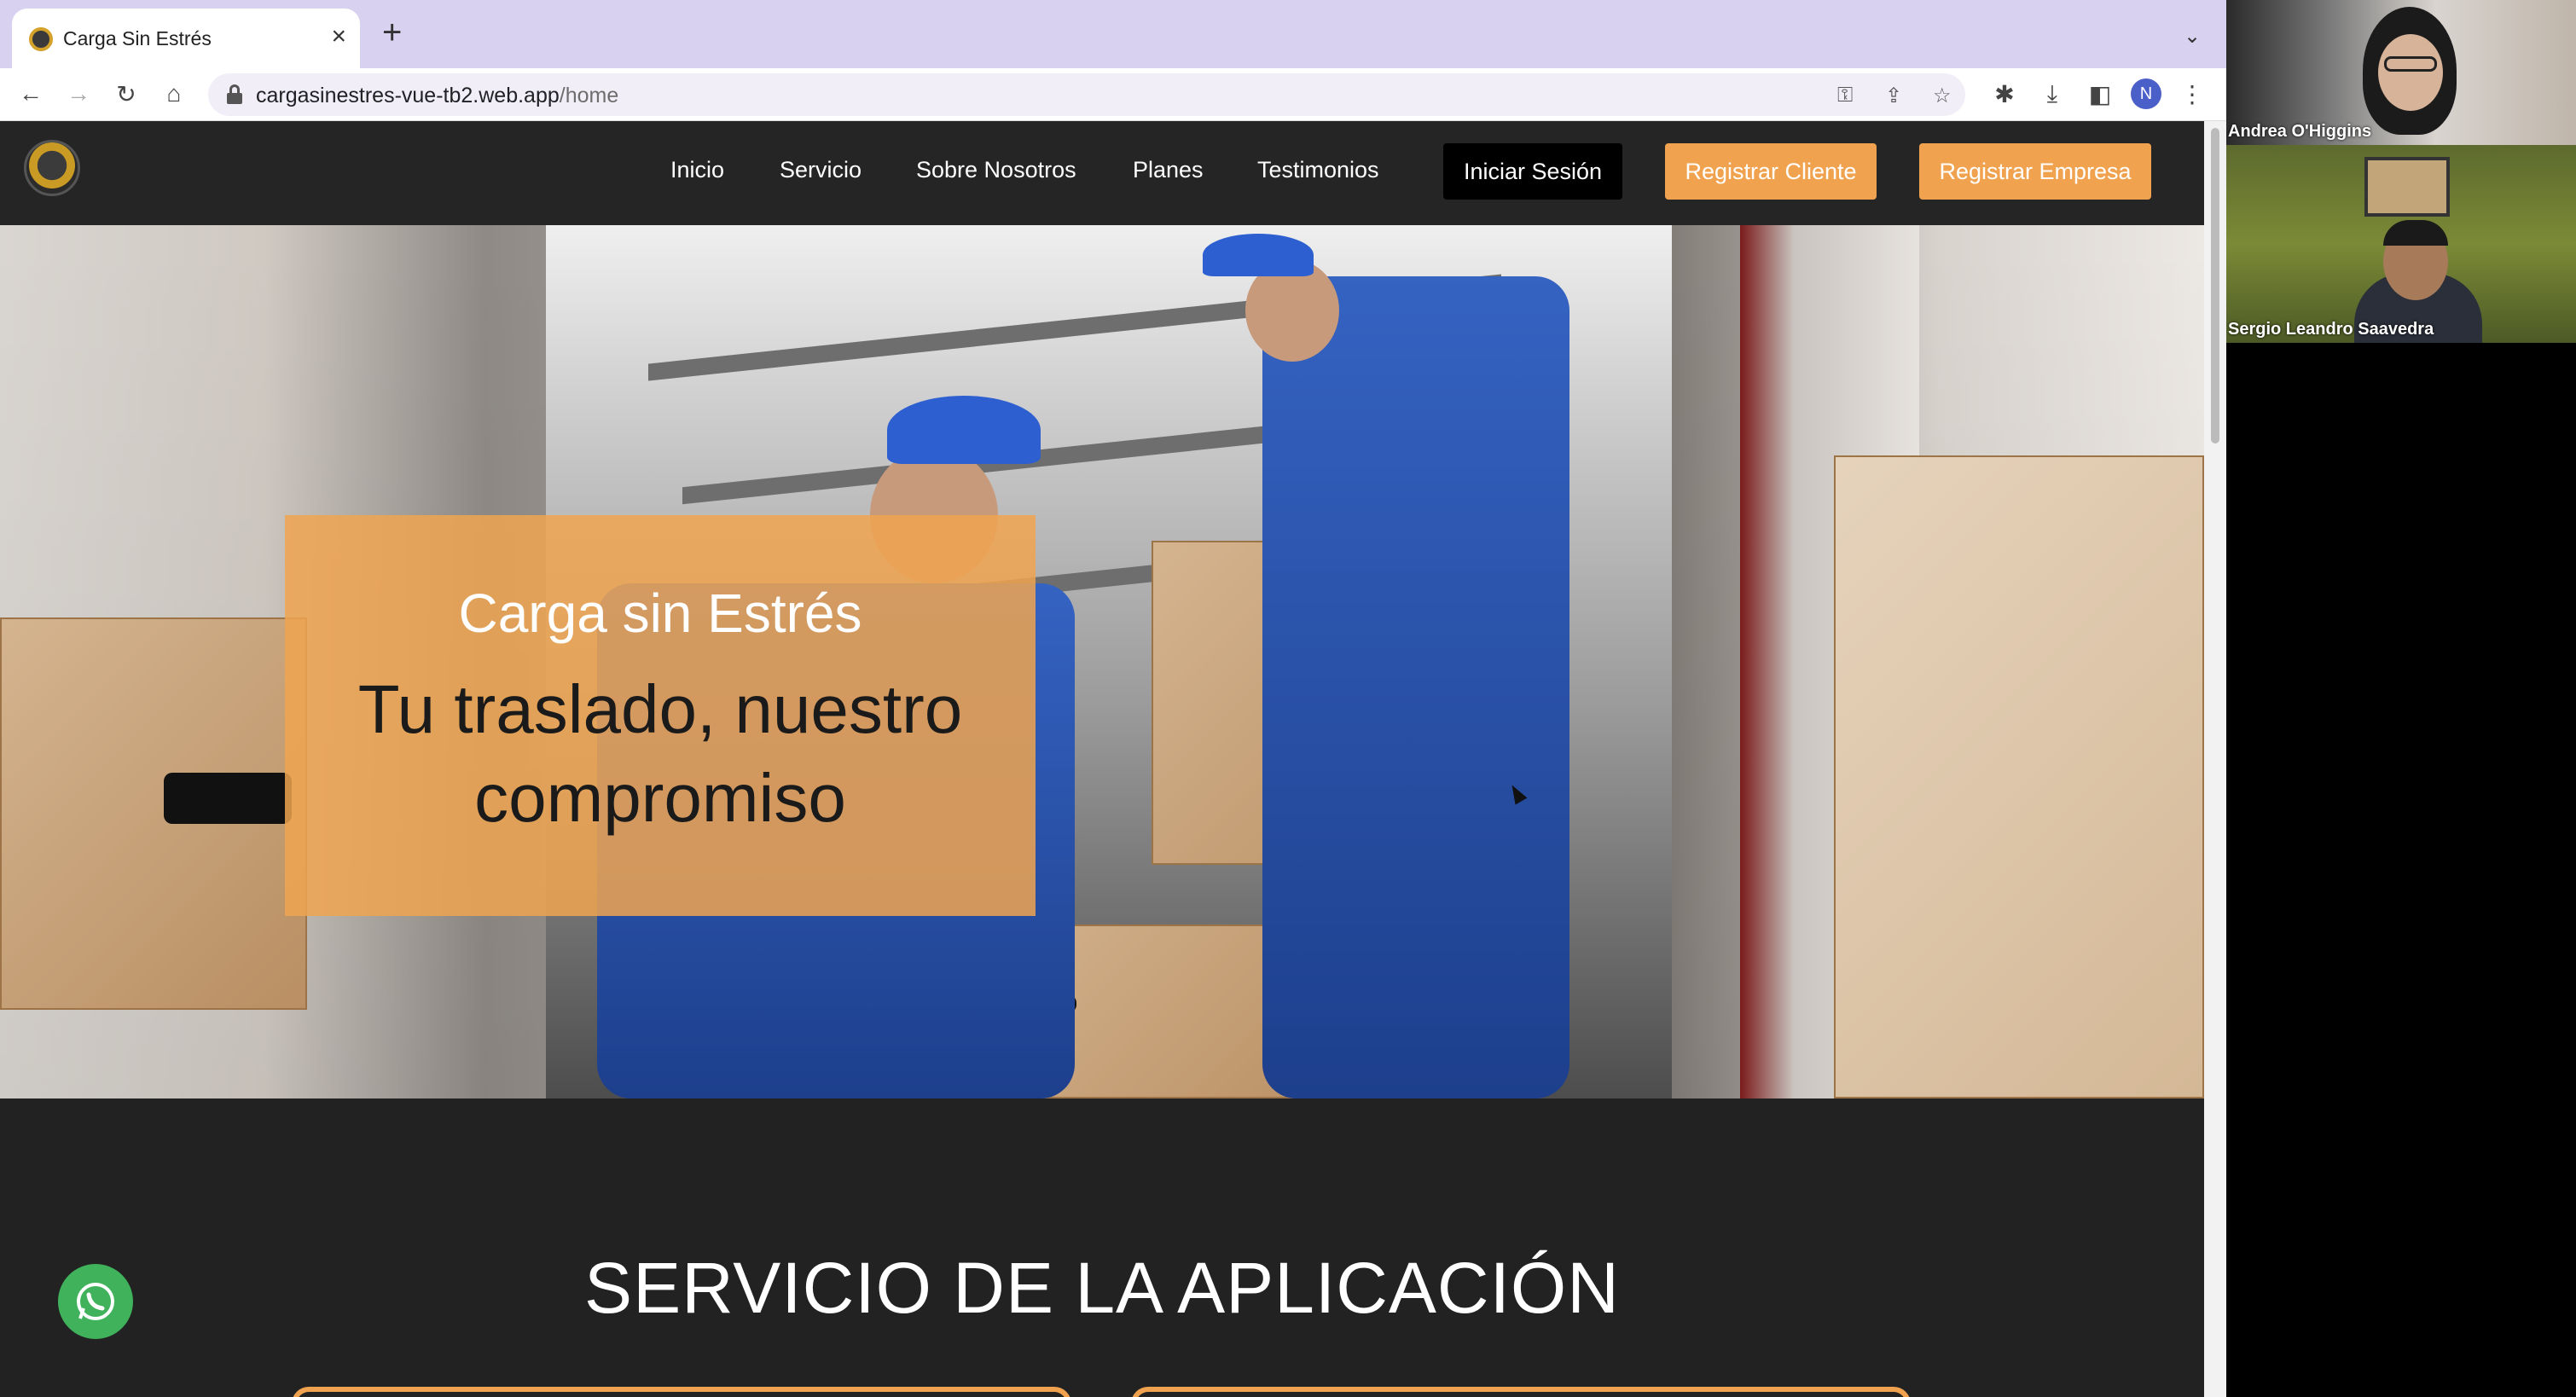  What do you see at coordinates (137, 38) in the screenshot?
I see `tab-title: Carga Sin Estrés` at bounding box center [137, 38].